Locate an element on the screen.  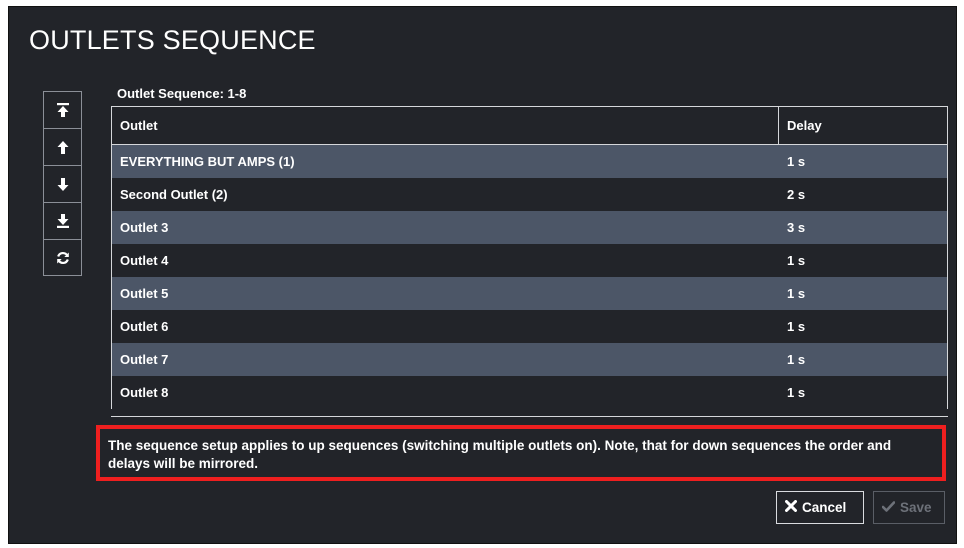
outlet-delay: 2 s is located at coordinates (796, 194).